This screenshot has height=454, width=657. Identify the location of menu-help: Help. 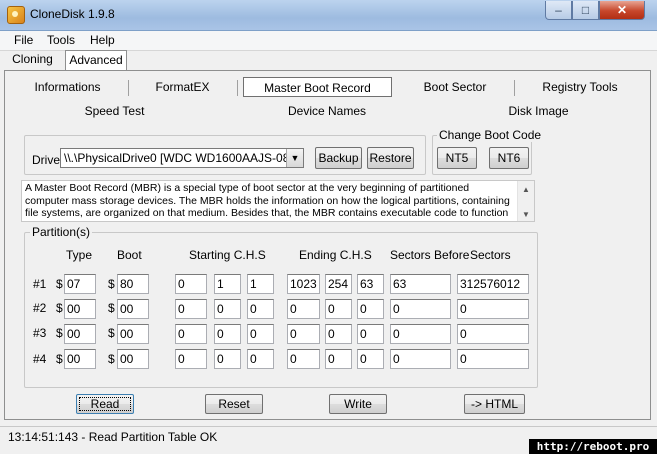
(102, 40).